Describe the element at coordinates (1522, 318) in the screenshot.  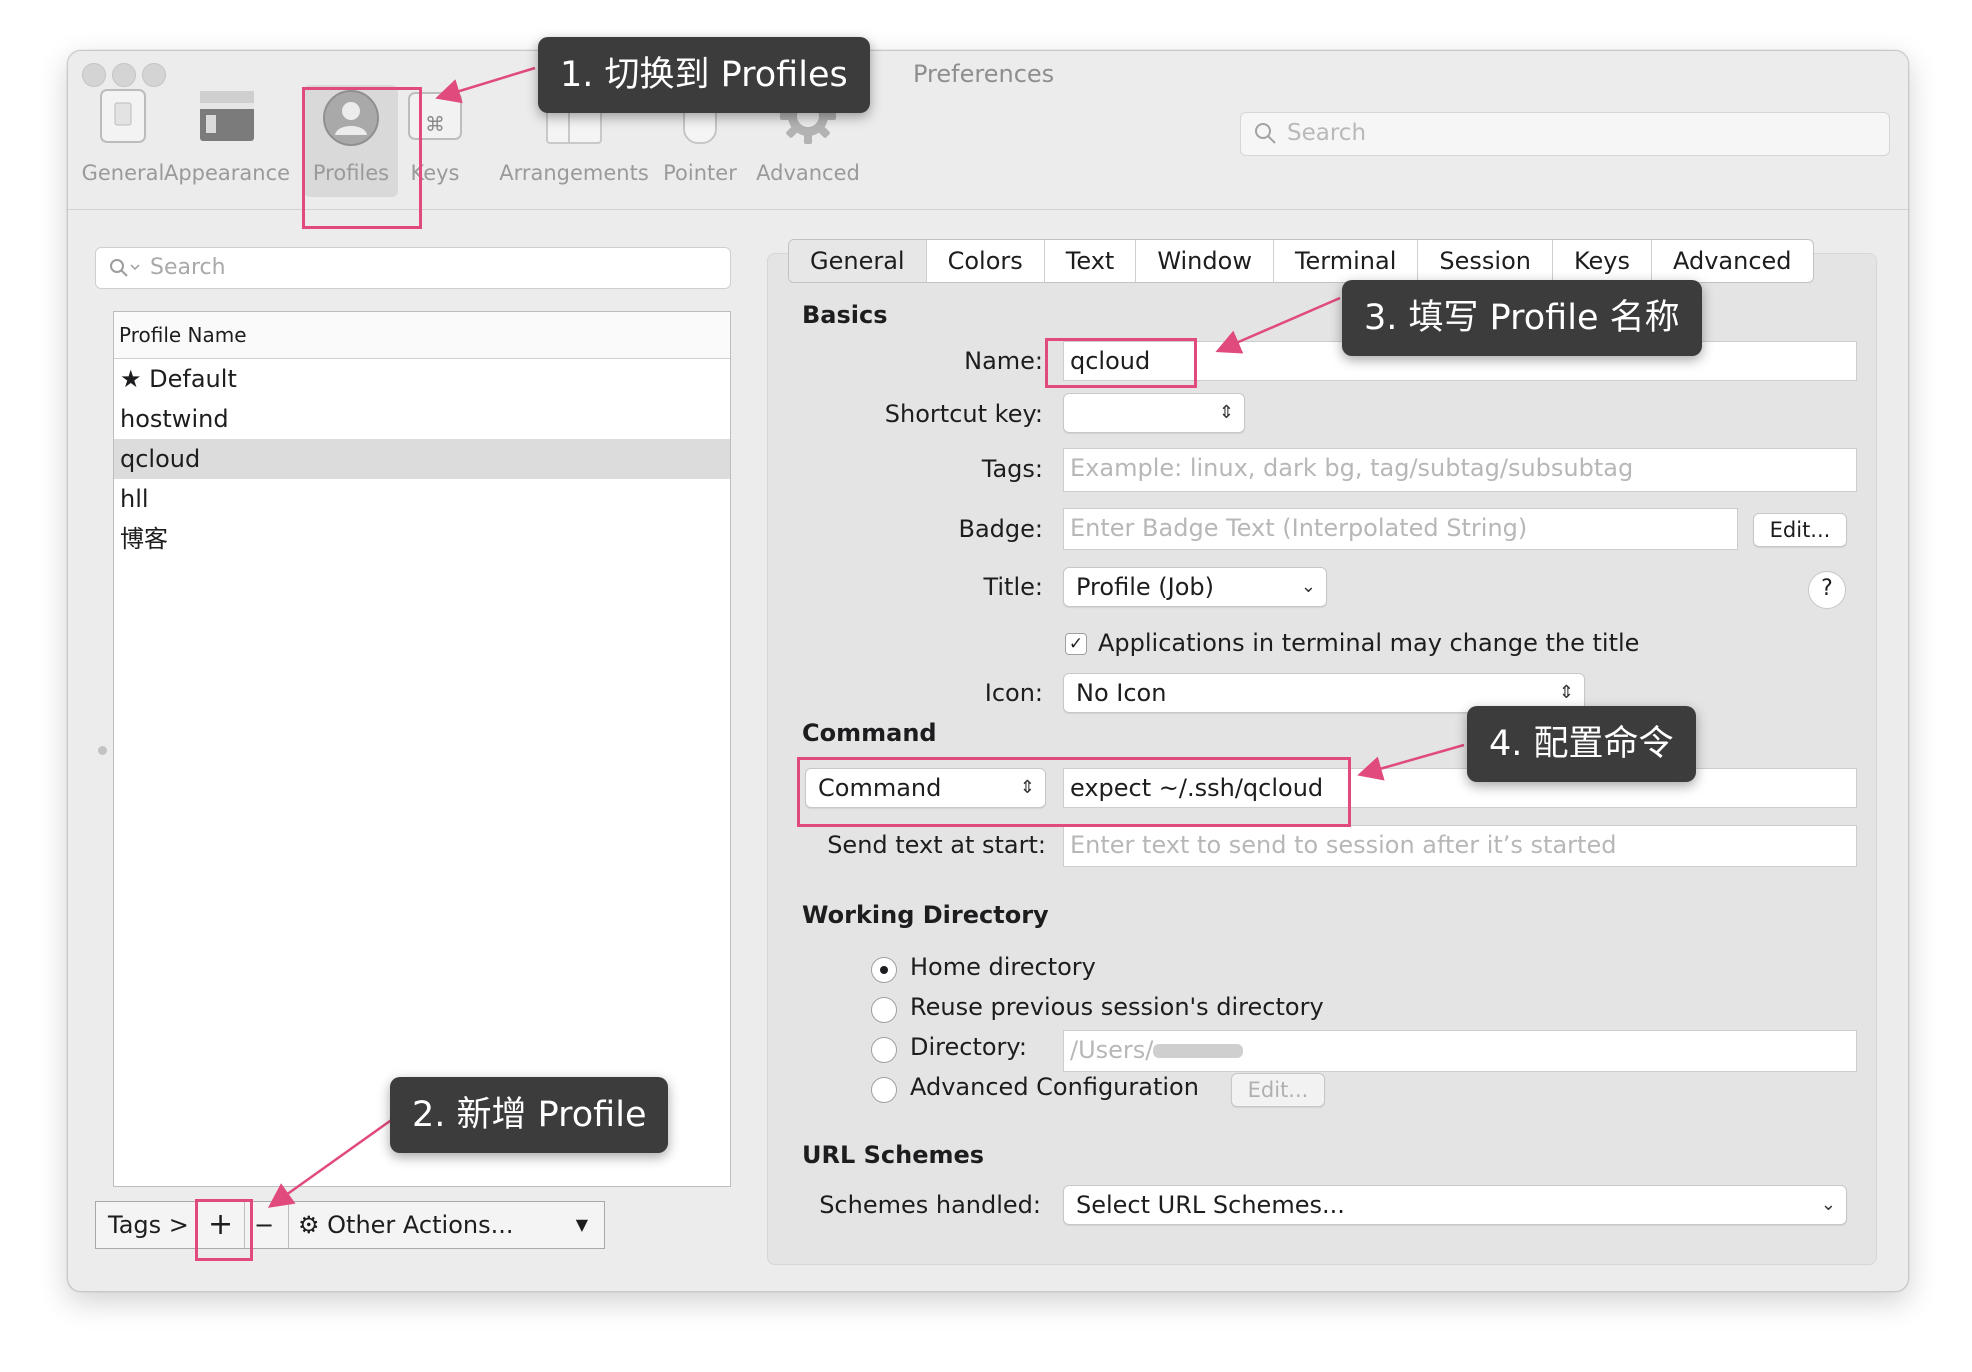
I see `callout-step3: 3. 填写 Profile 名称` at that location.